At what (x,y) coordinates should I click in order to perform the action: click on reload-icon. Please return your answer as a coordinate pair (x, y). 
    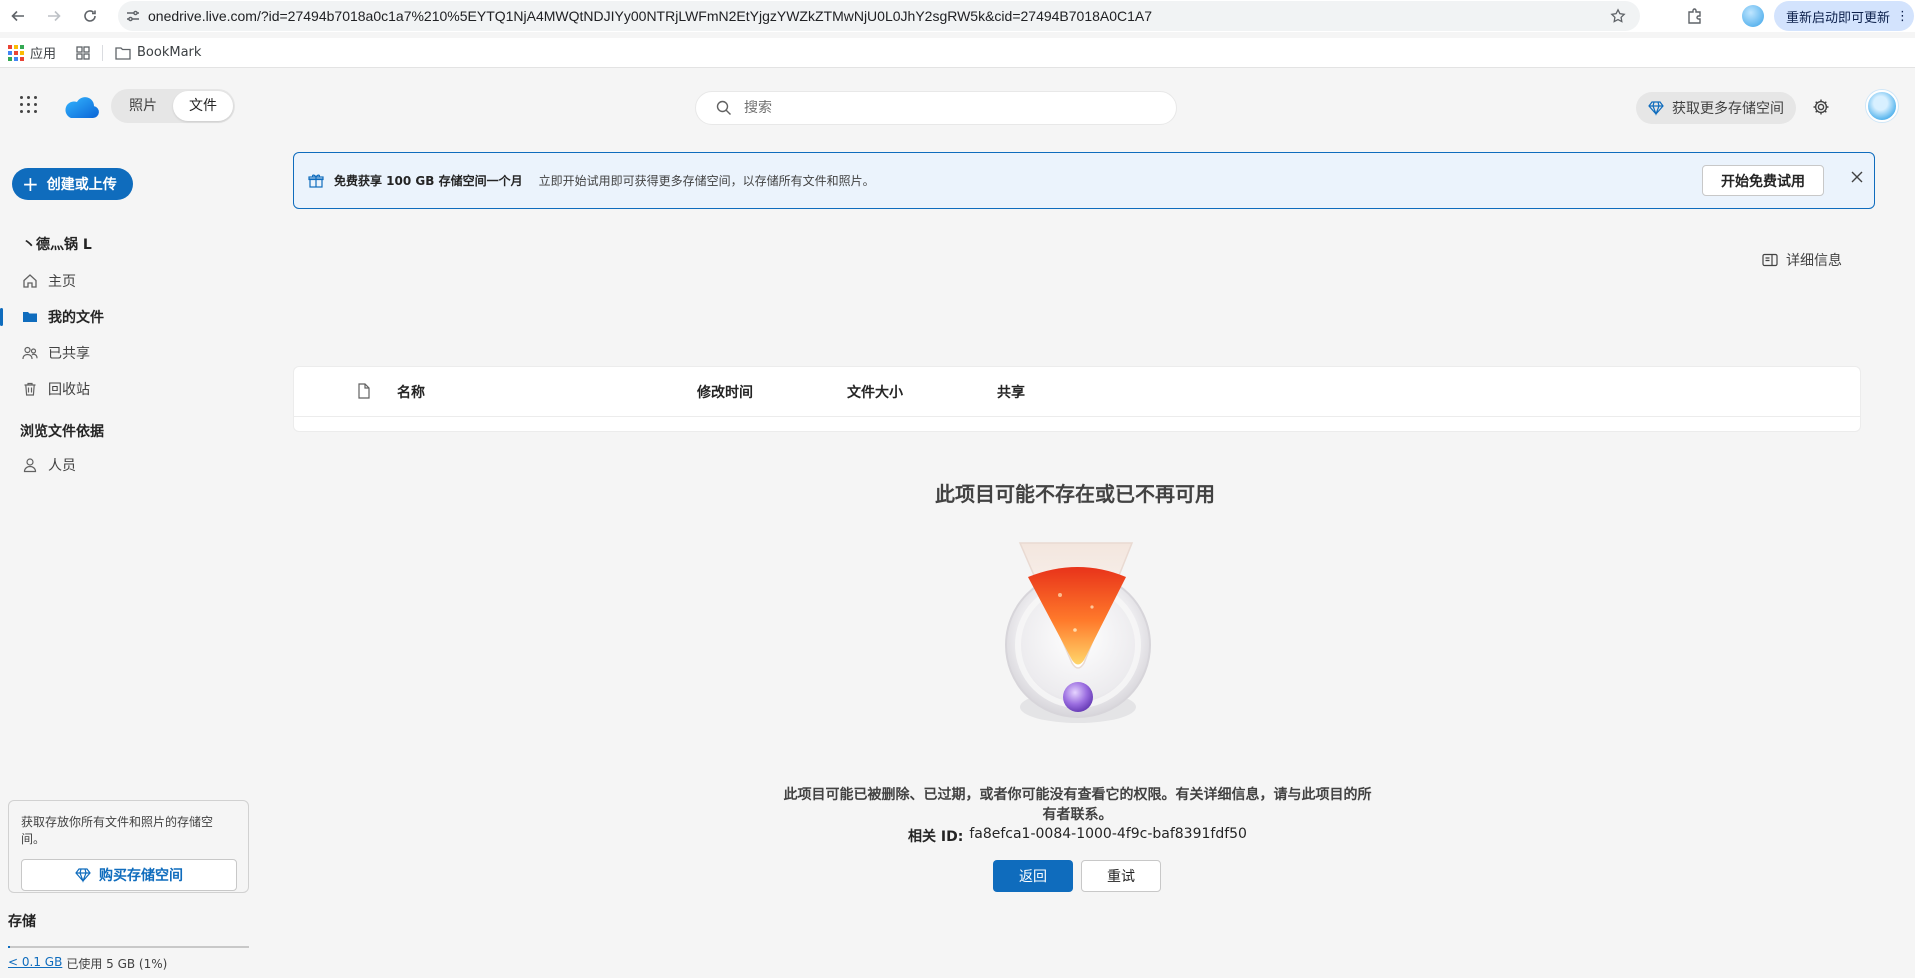
    Looking at the image, I should click on (90, 16).